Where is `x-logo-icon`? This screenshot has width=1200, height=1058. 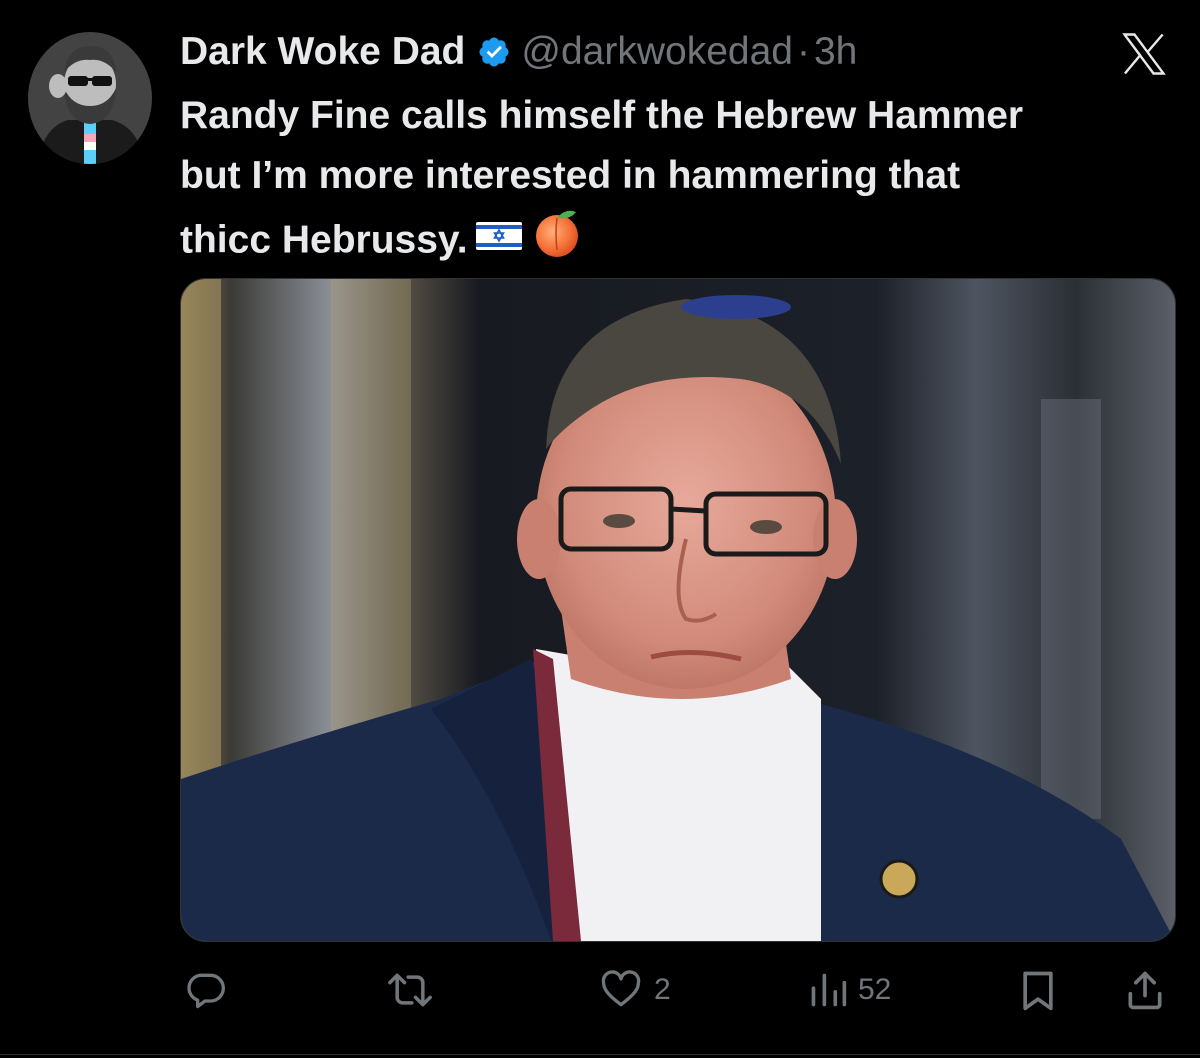
x-logo-icon is located at coordinates (1144, 54).